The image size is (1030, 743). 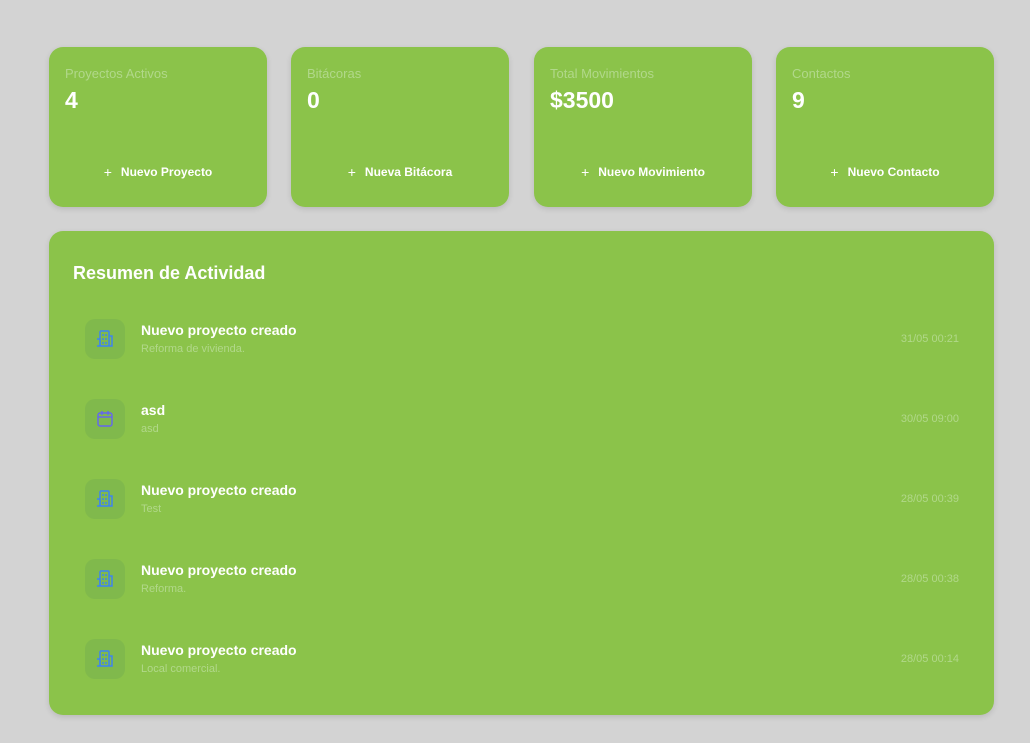 I want to click on new-log-label: Nueva Bitácora, so click(x=408, y=172).